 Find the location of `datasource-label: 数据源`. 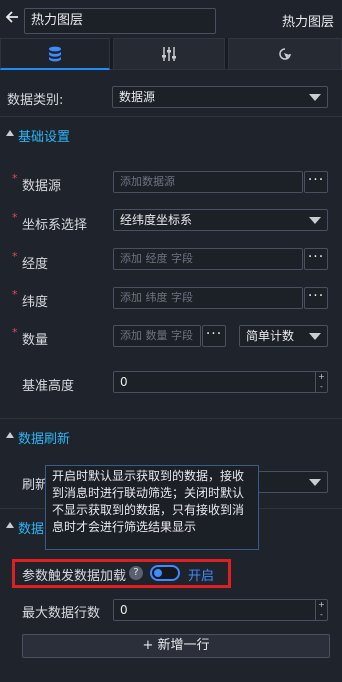

datasource-label: 数据源 is located at coordinates (42, 186).